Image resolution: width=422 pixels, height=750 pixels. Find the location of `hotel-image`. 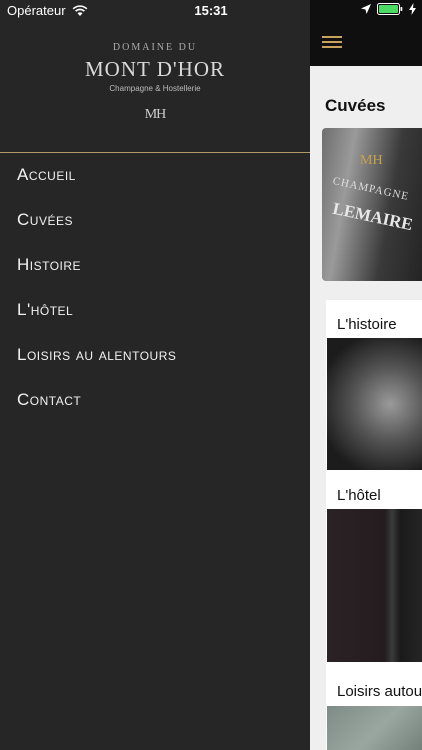

hotel-image is located at coordinates (374, 585).